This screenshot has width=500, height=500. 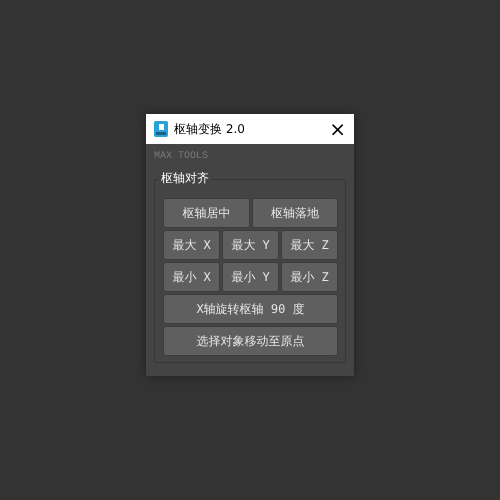 I want to click on action-button: 选择对象移动至原点, so click(x=250, y=341).